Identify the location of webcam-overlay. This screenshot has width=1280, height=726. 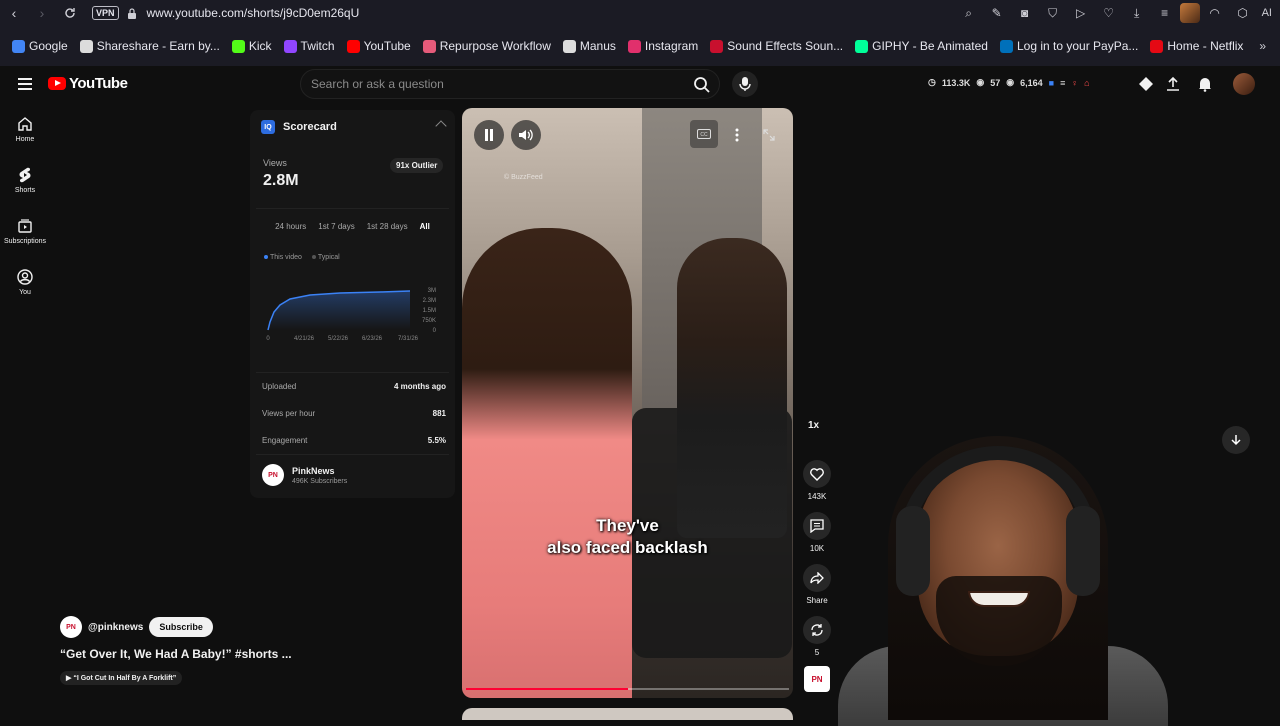
(1049, 576).